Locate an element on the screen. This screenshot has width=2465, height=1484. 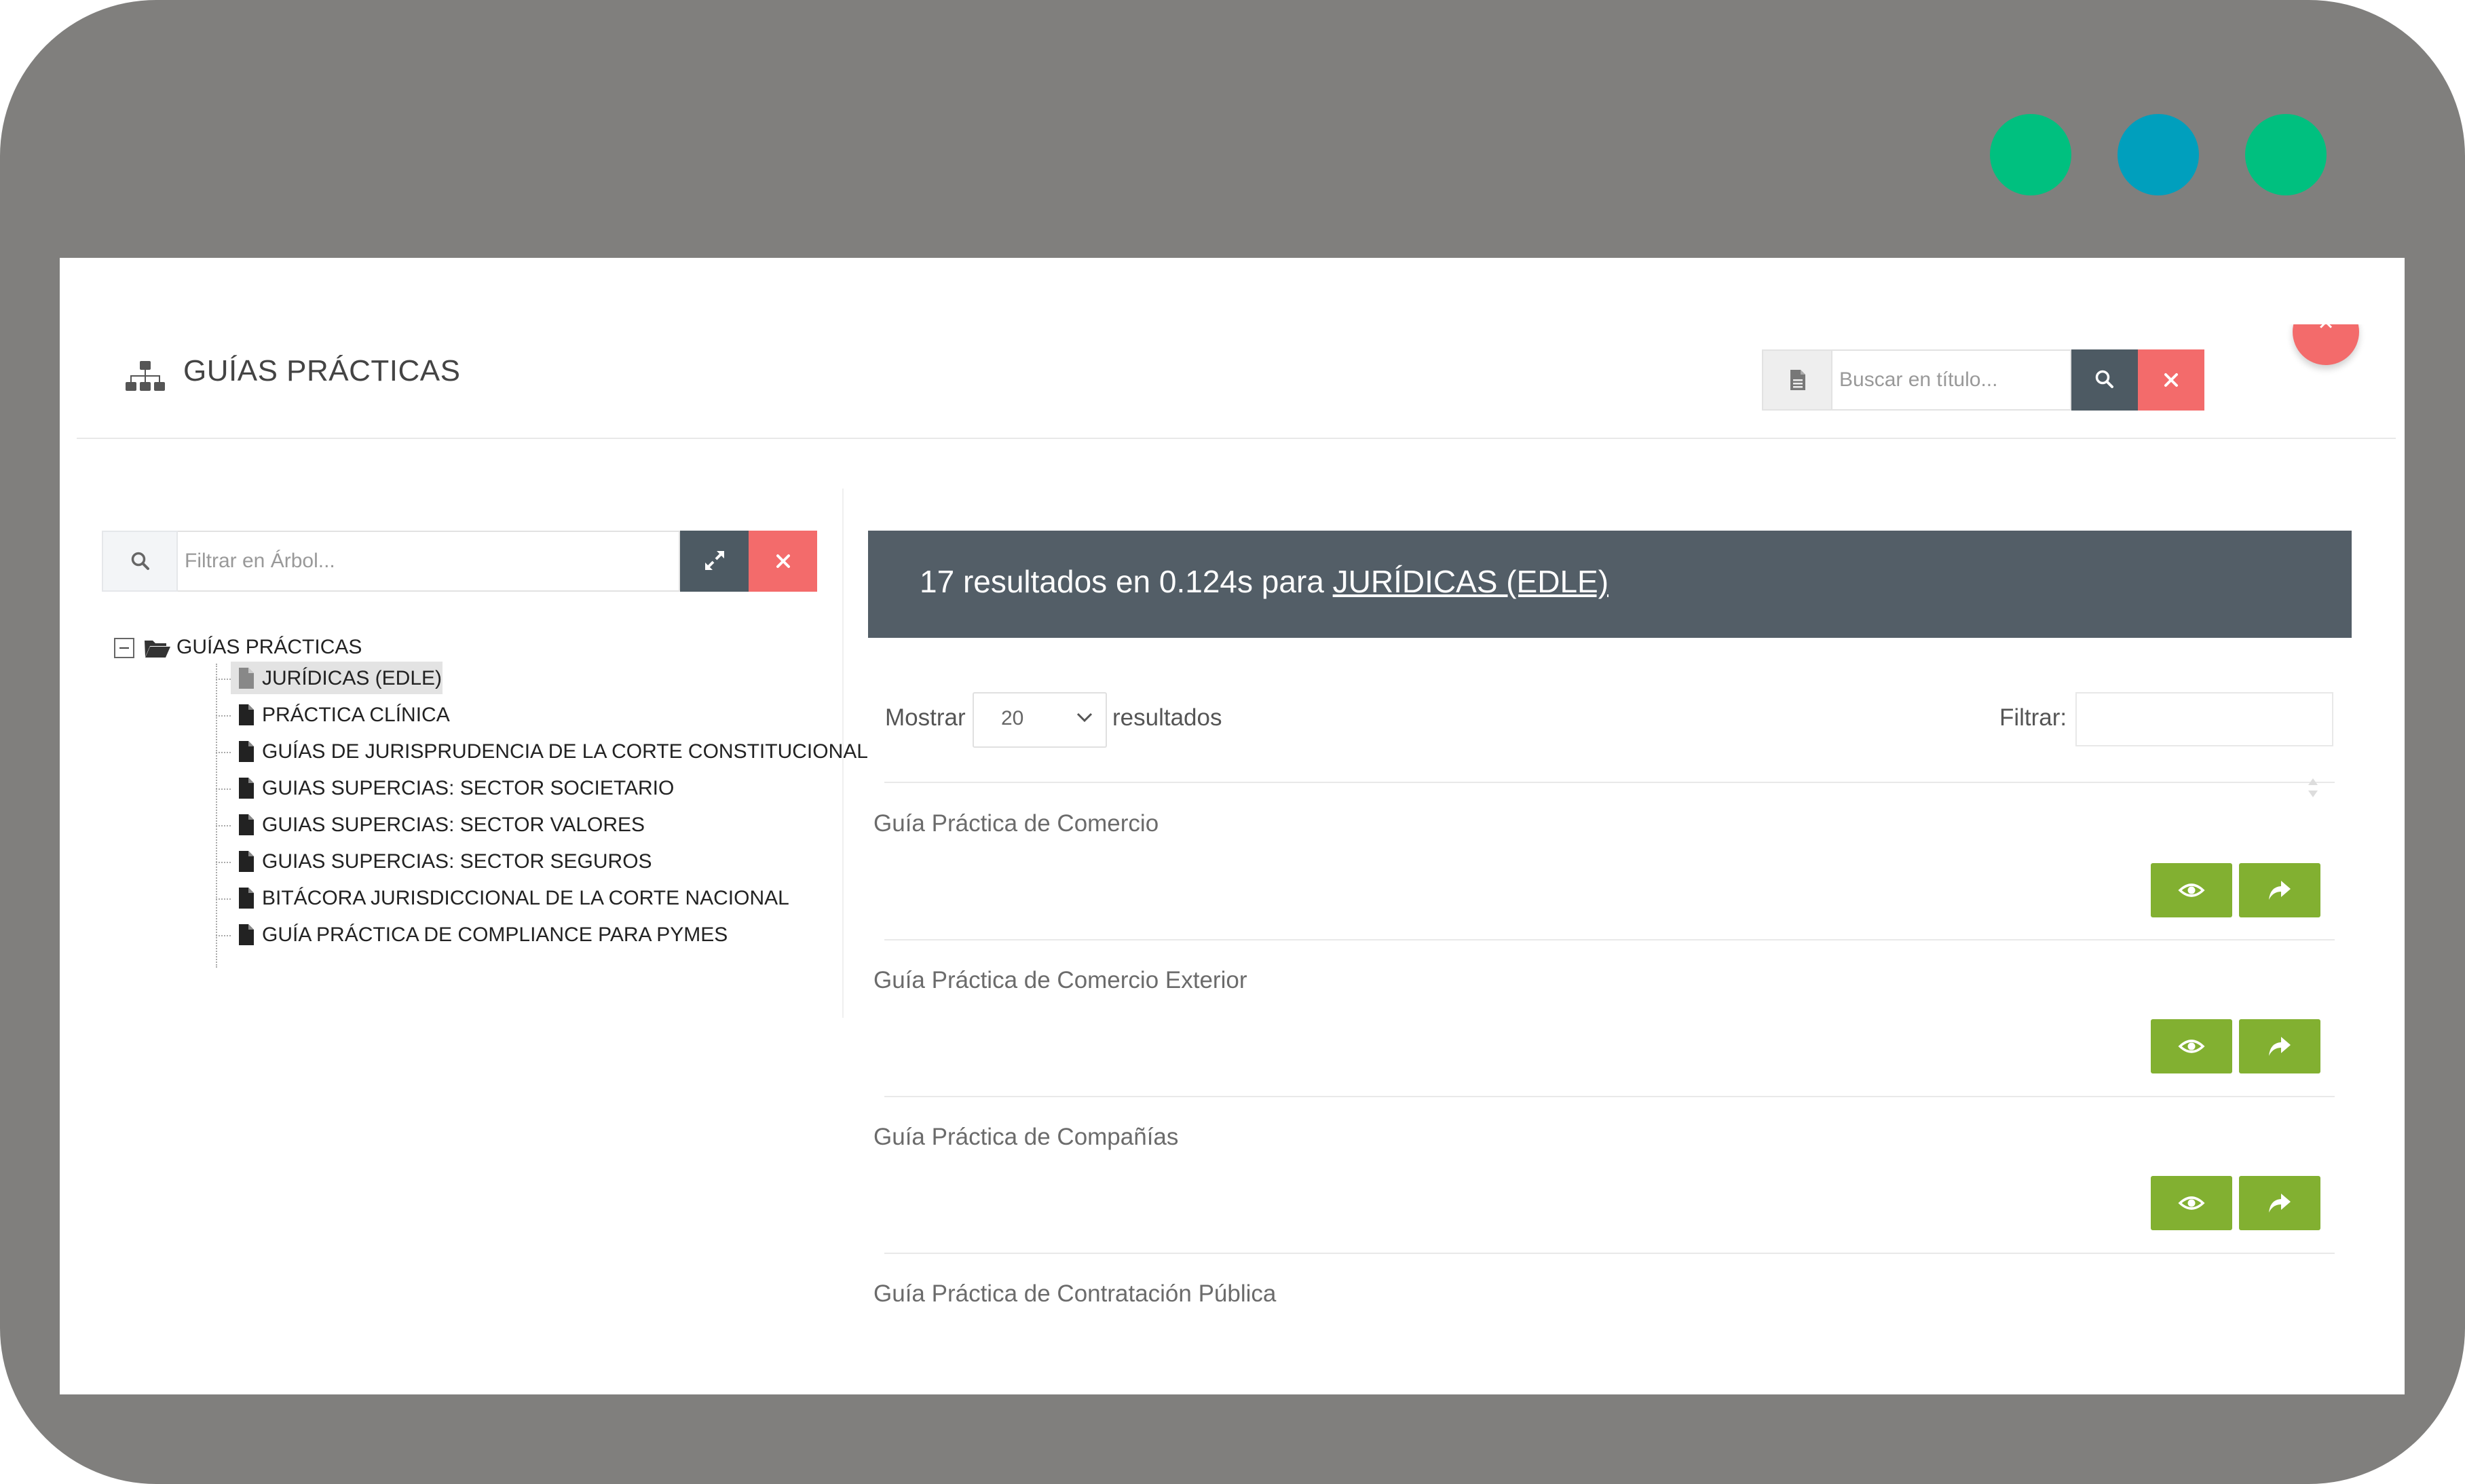
show-label: Mostrar is located at coordinates (926, 718).